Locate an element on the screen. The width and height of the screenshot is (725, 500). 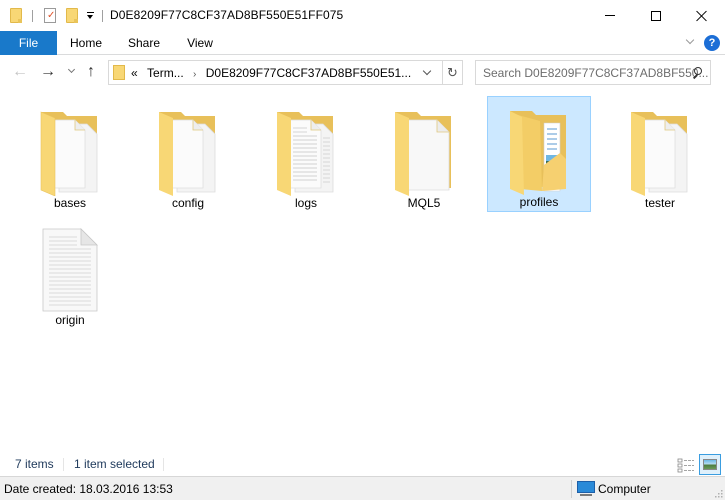
folder-item-bases: bases is located at coordinates (70, 155).